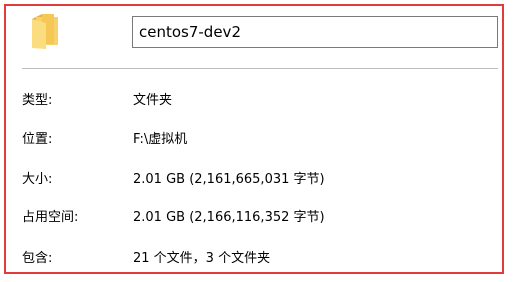  I want to click on property-row-size: 大小: 2.01 GB (2,161,665,031 字节), so click(250, 180).